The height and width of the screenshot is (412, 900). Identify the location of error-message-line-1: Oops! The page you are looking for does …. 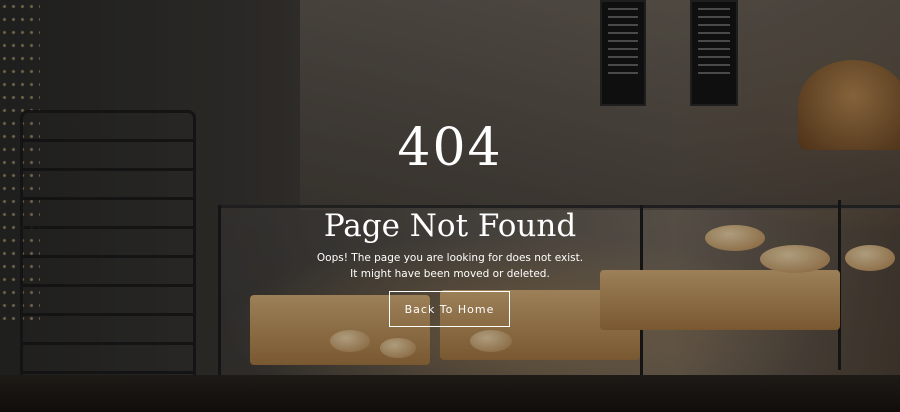
(450, 258).